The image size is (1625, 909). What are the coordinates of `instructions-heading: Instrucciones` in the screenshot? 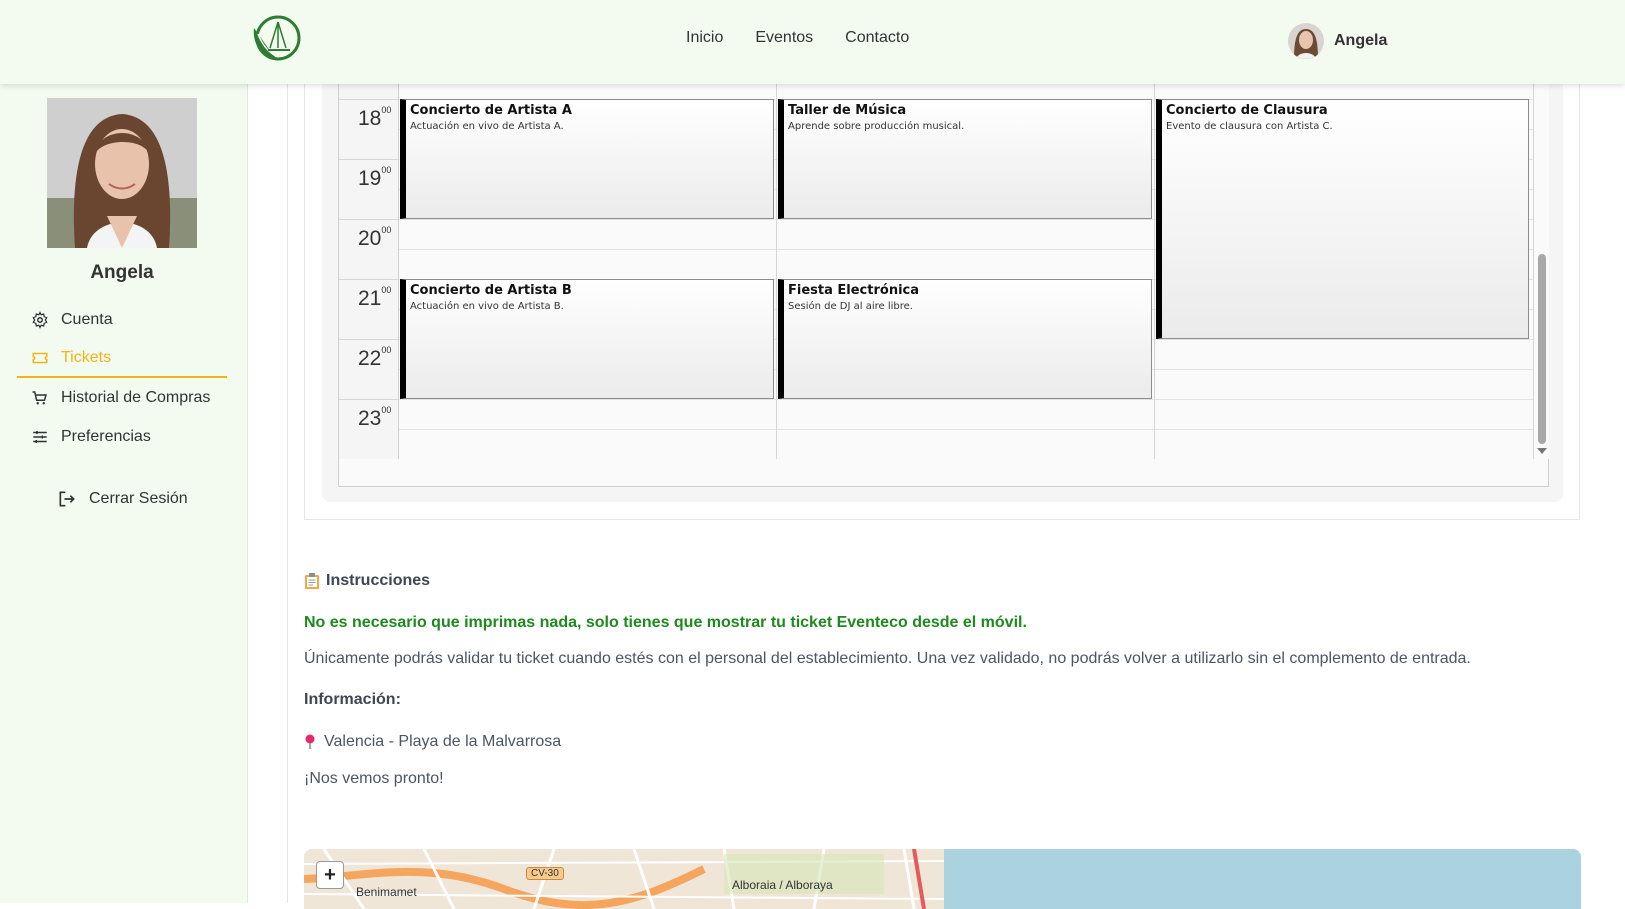 It's located at (367, 581).